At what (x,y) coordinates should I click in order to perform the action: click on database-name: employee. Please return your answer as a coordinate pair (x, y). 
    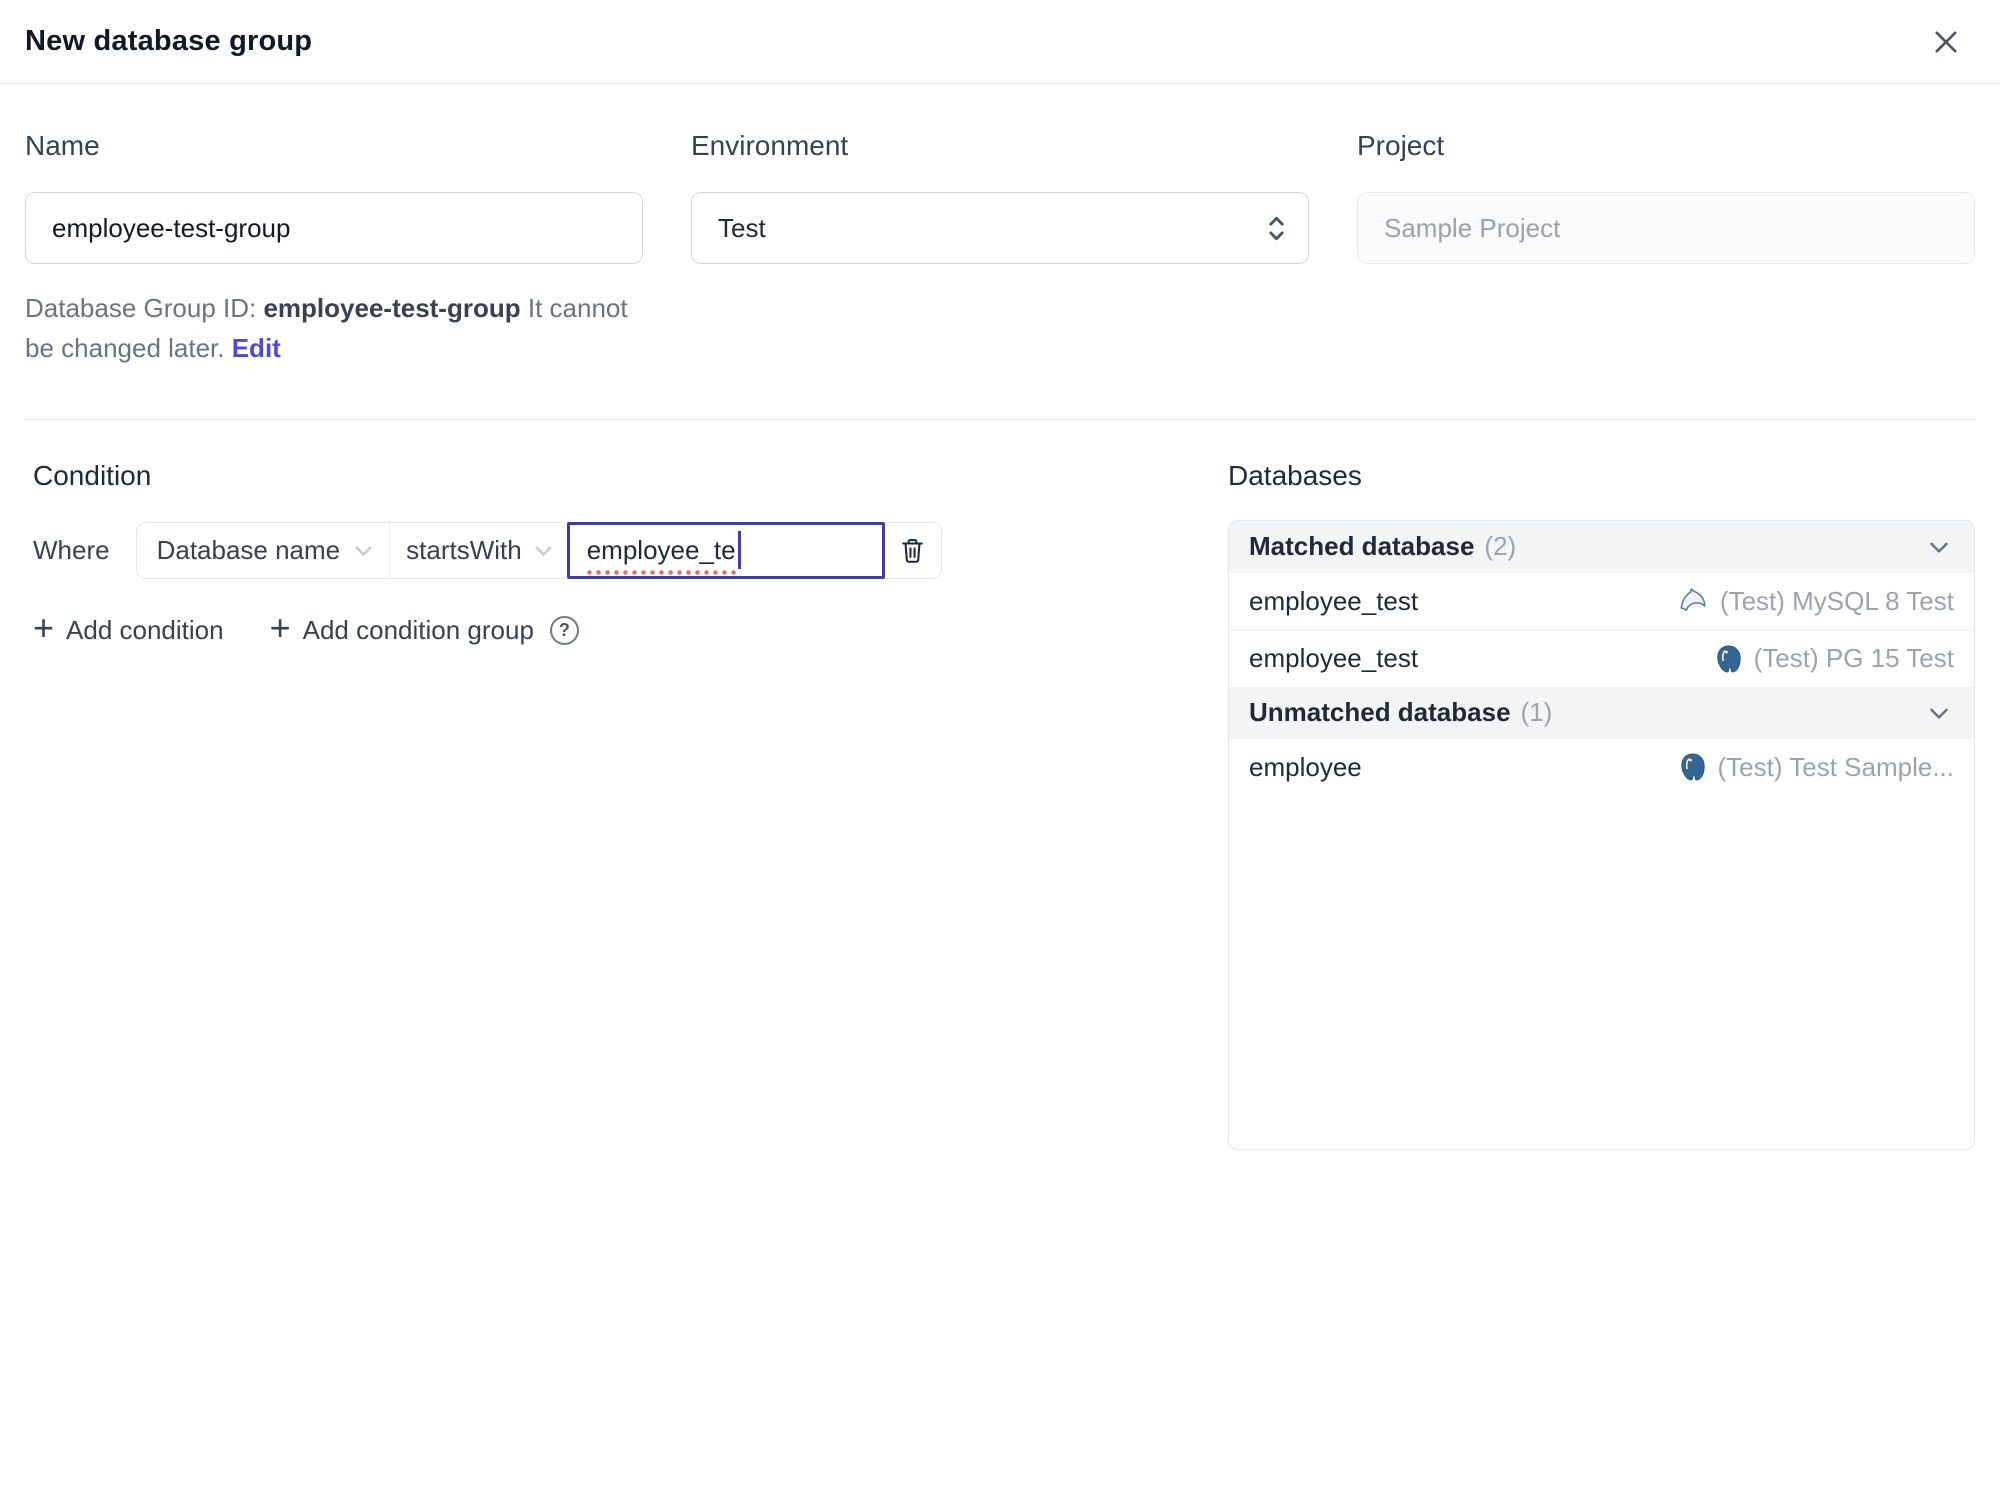
    Looking at the image, I should click on (1305, 766).